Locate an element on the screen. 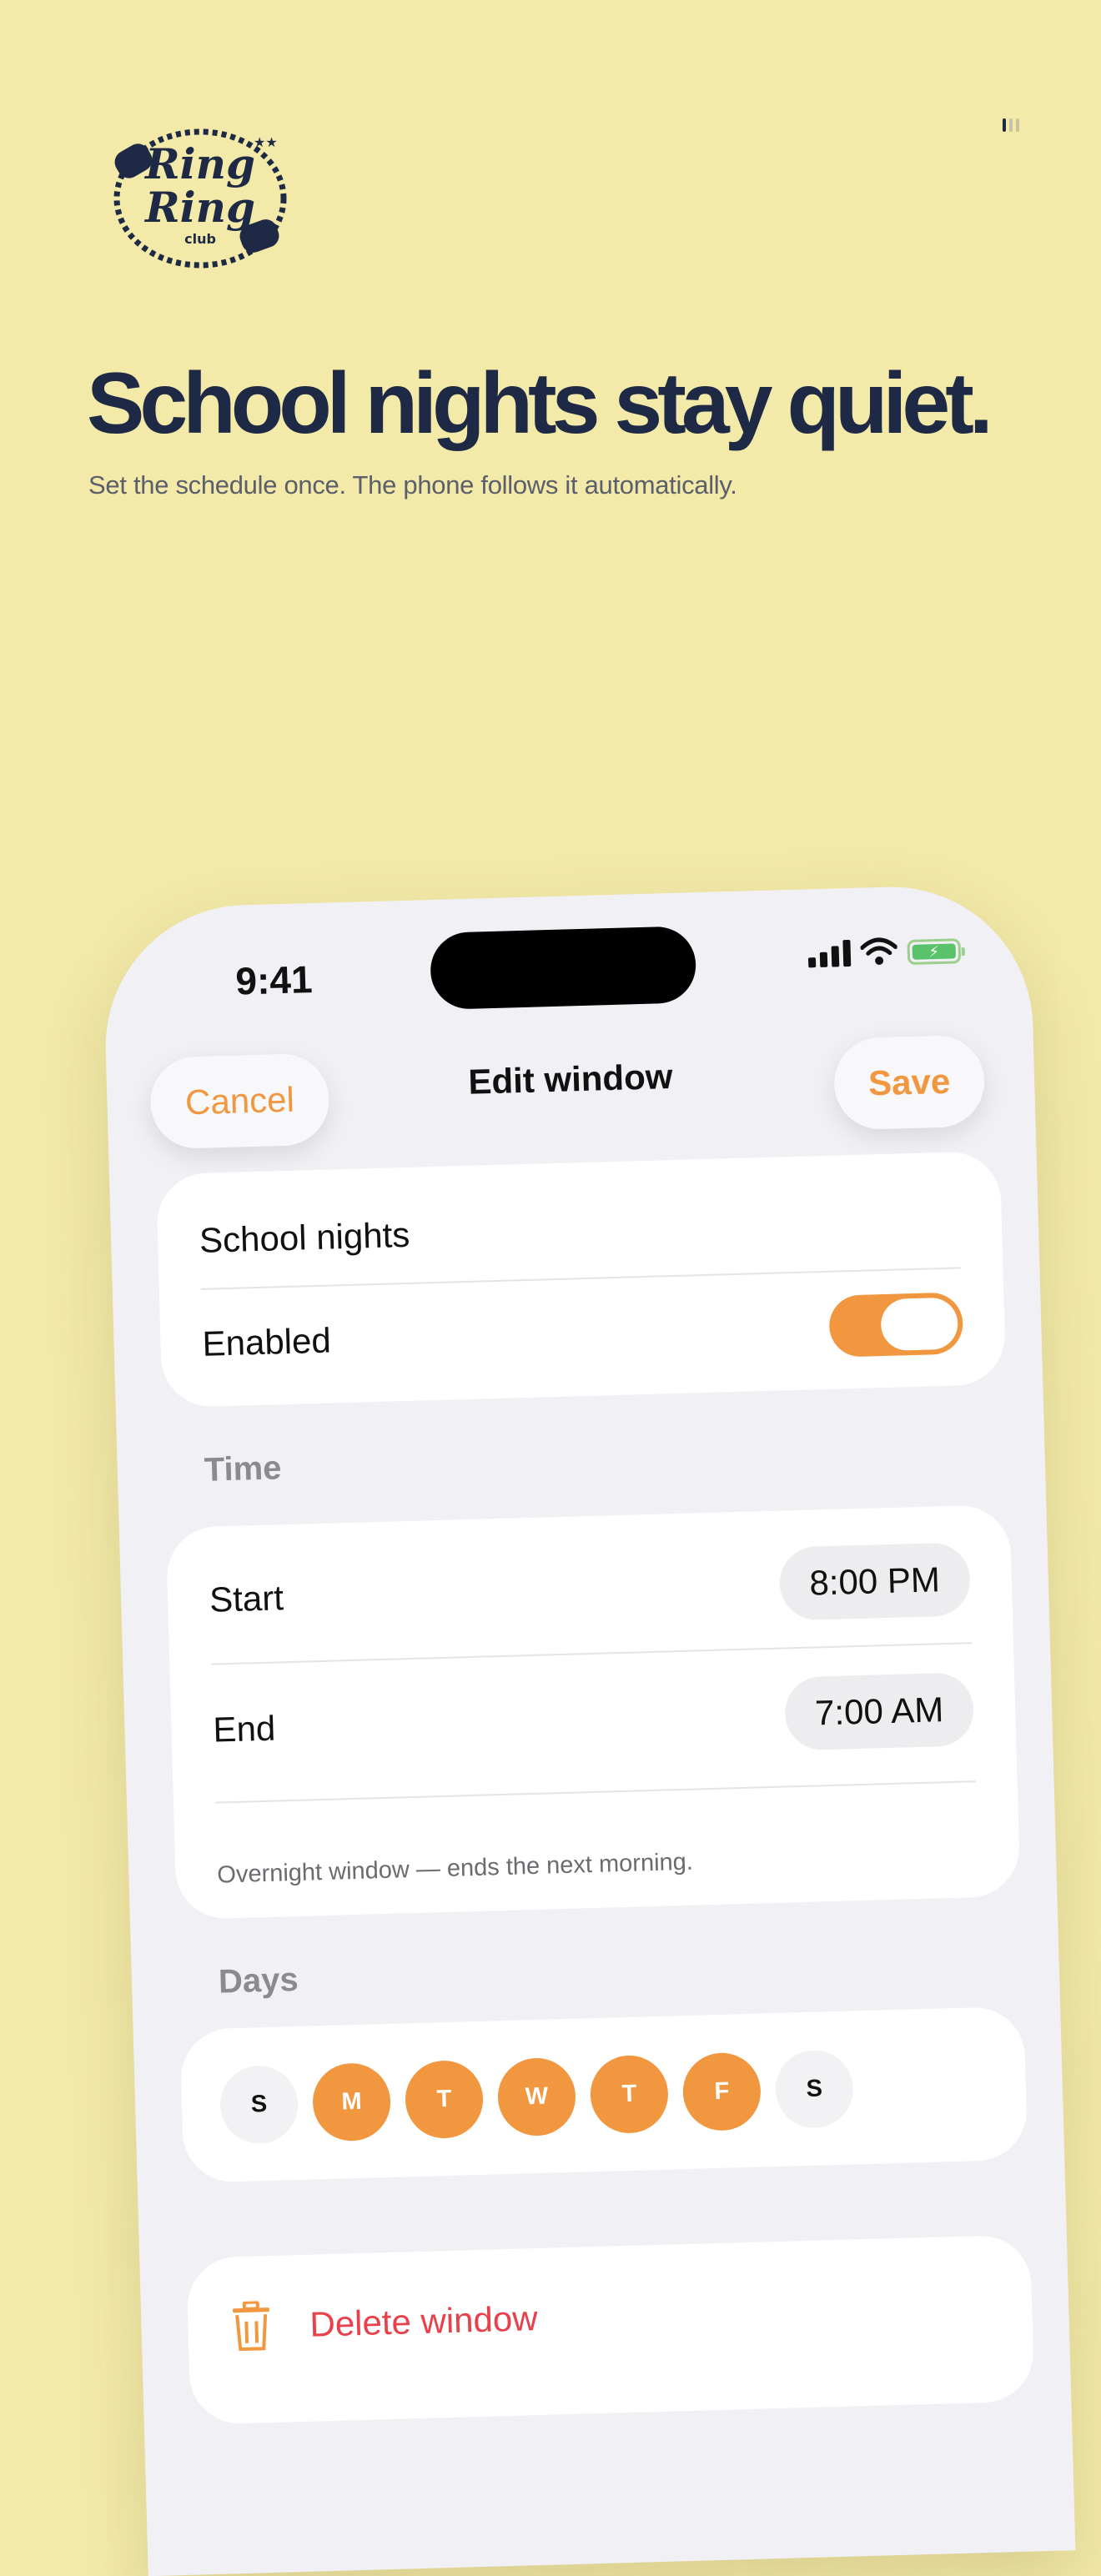  delete-window-label: Delete window is located at coordinates (424, 2321).